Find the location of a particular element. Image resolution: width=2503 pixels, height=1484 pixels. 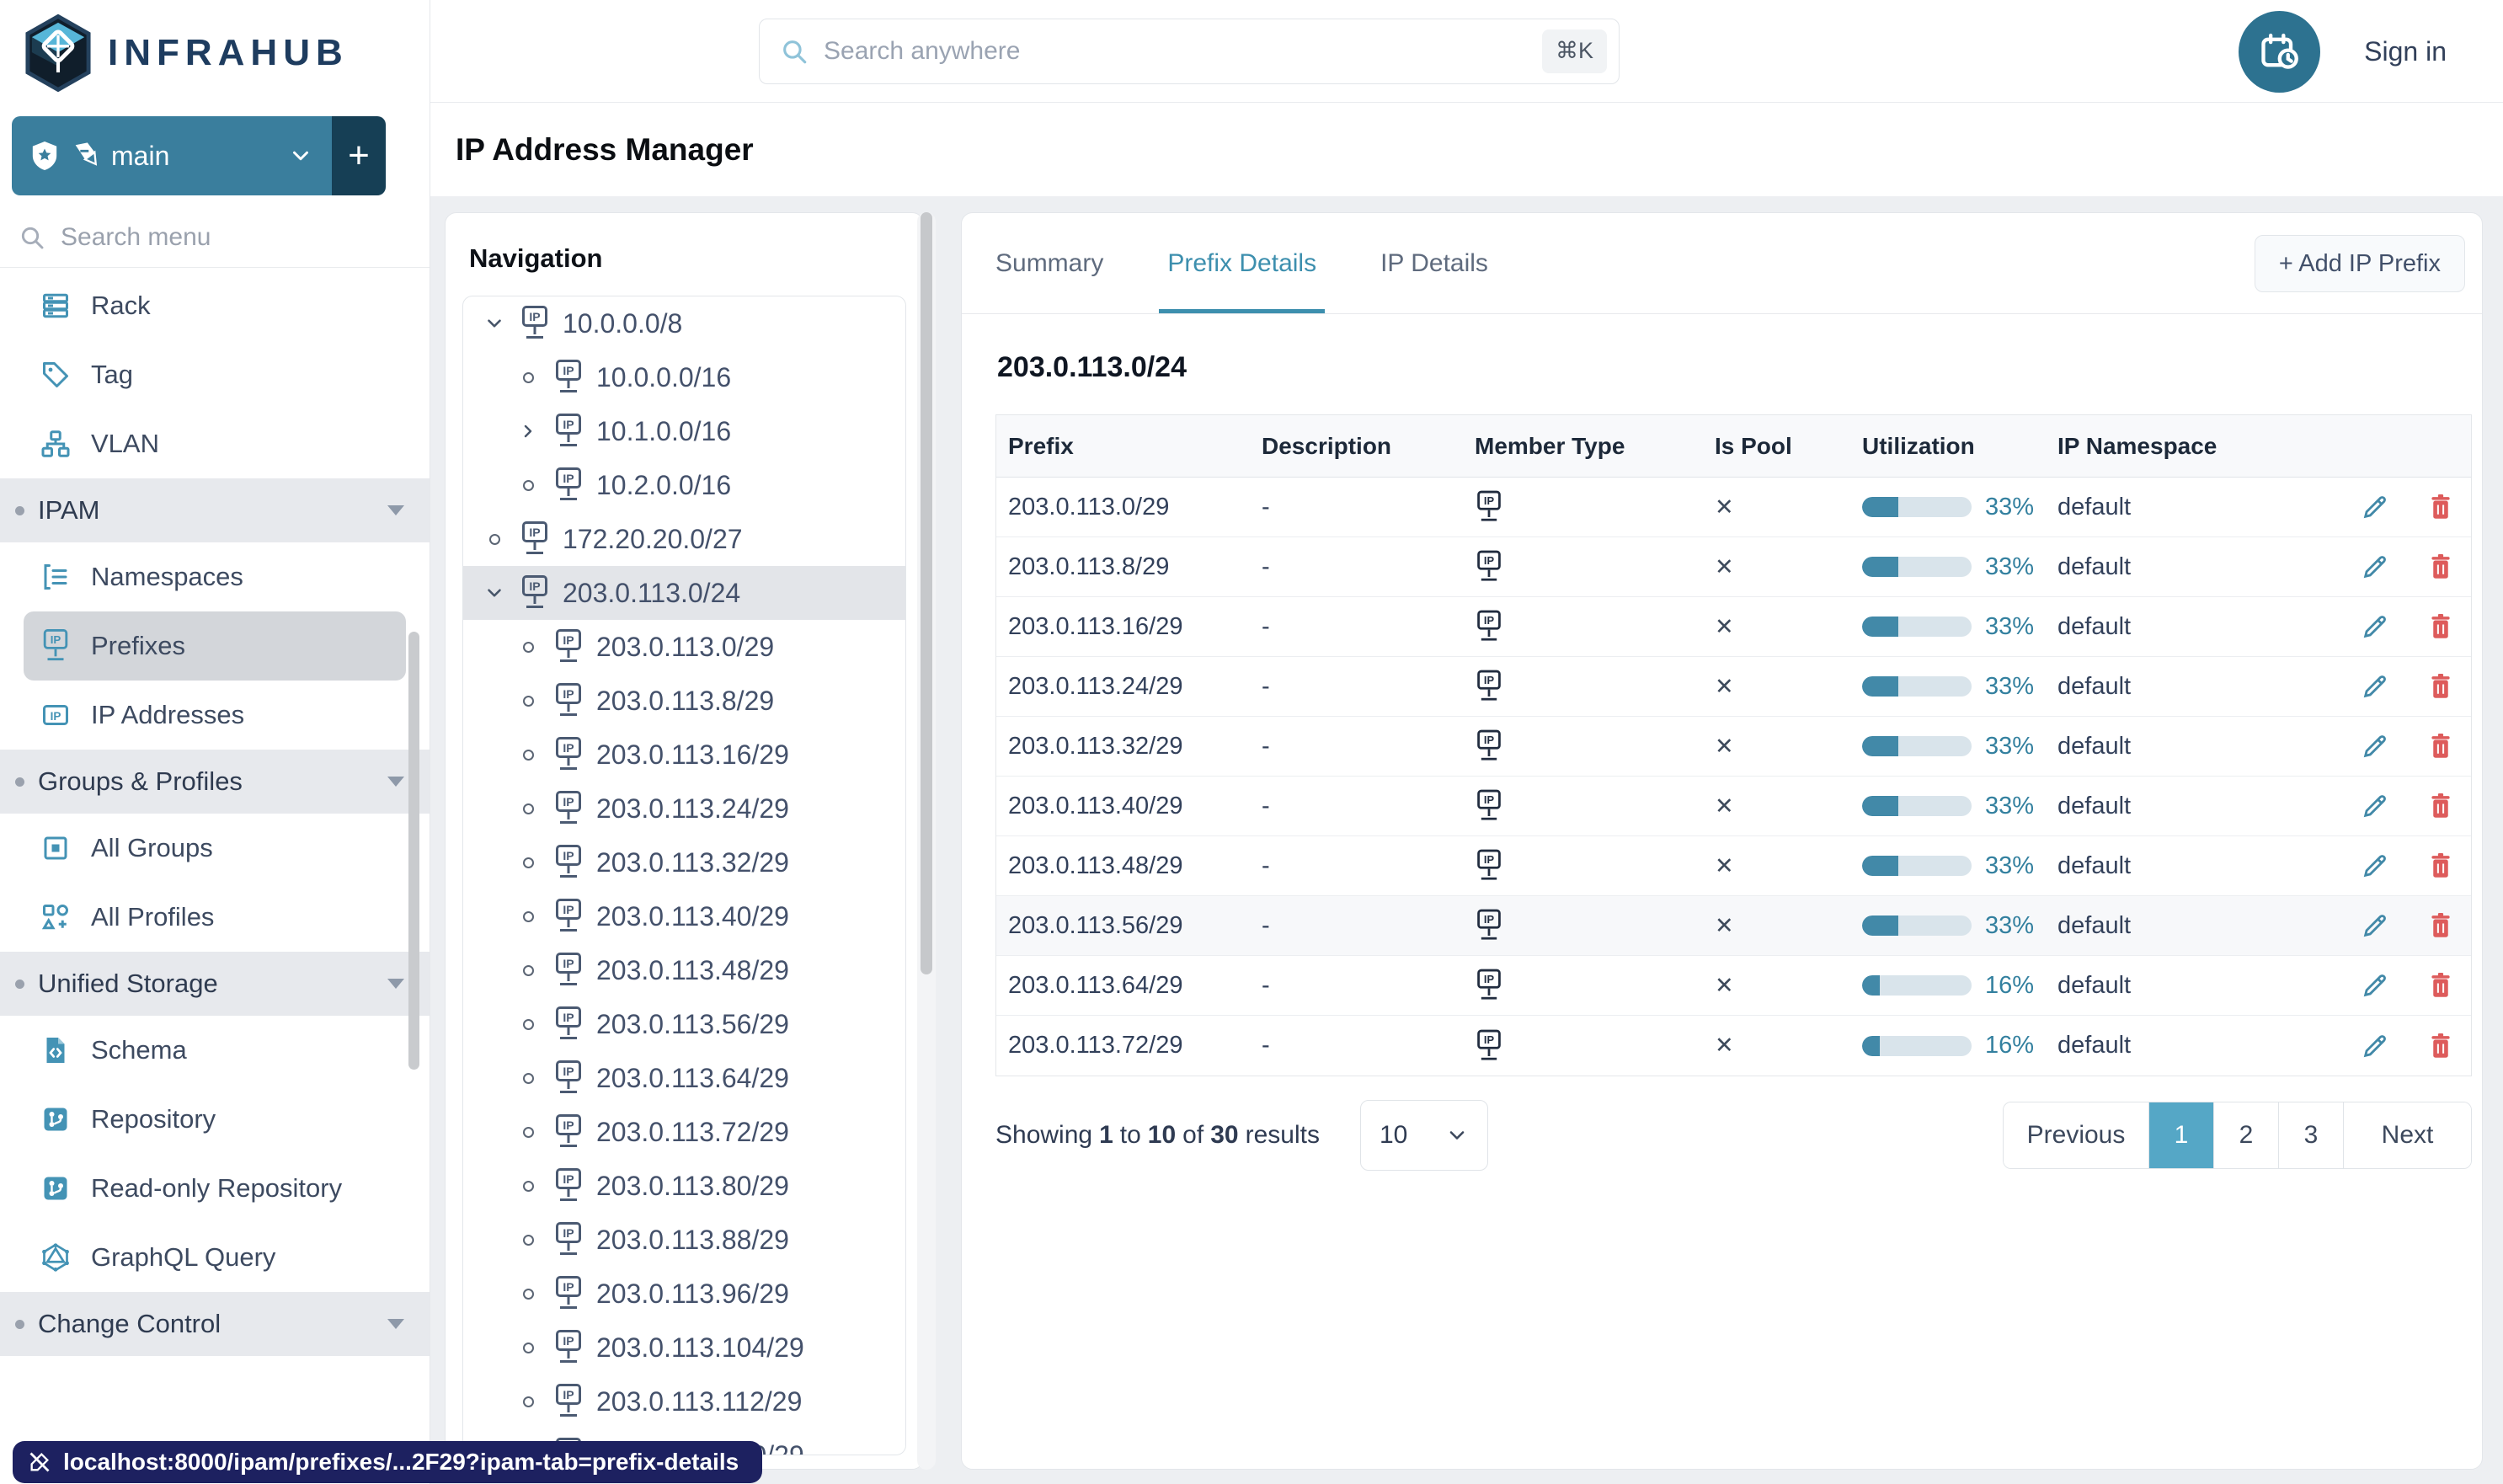

sidebar-item-tag: Tag is located at coordinates (215, 375).